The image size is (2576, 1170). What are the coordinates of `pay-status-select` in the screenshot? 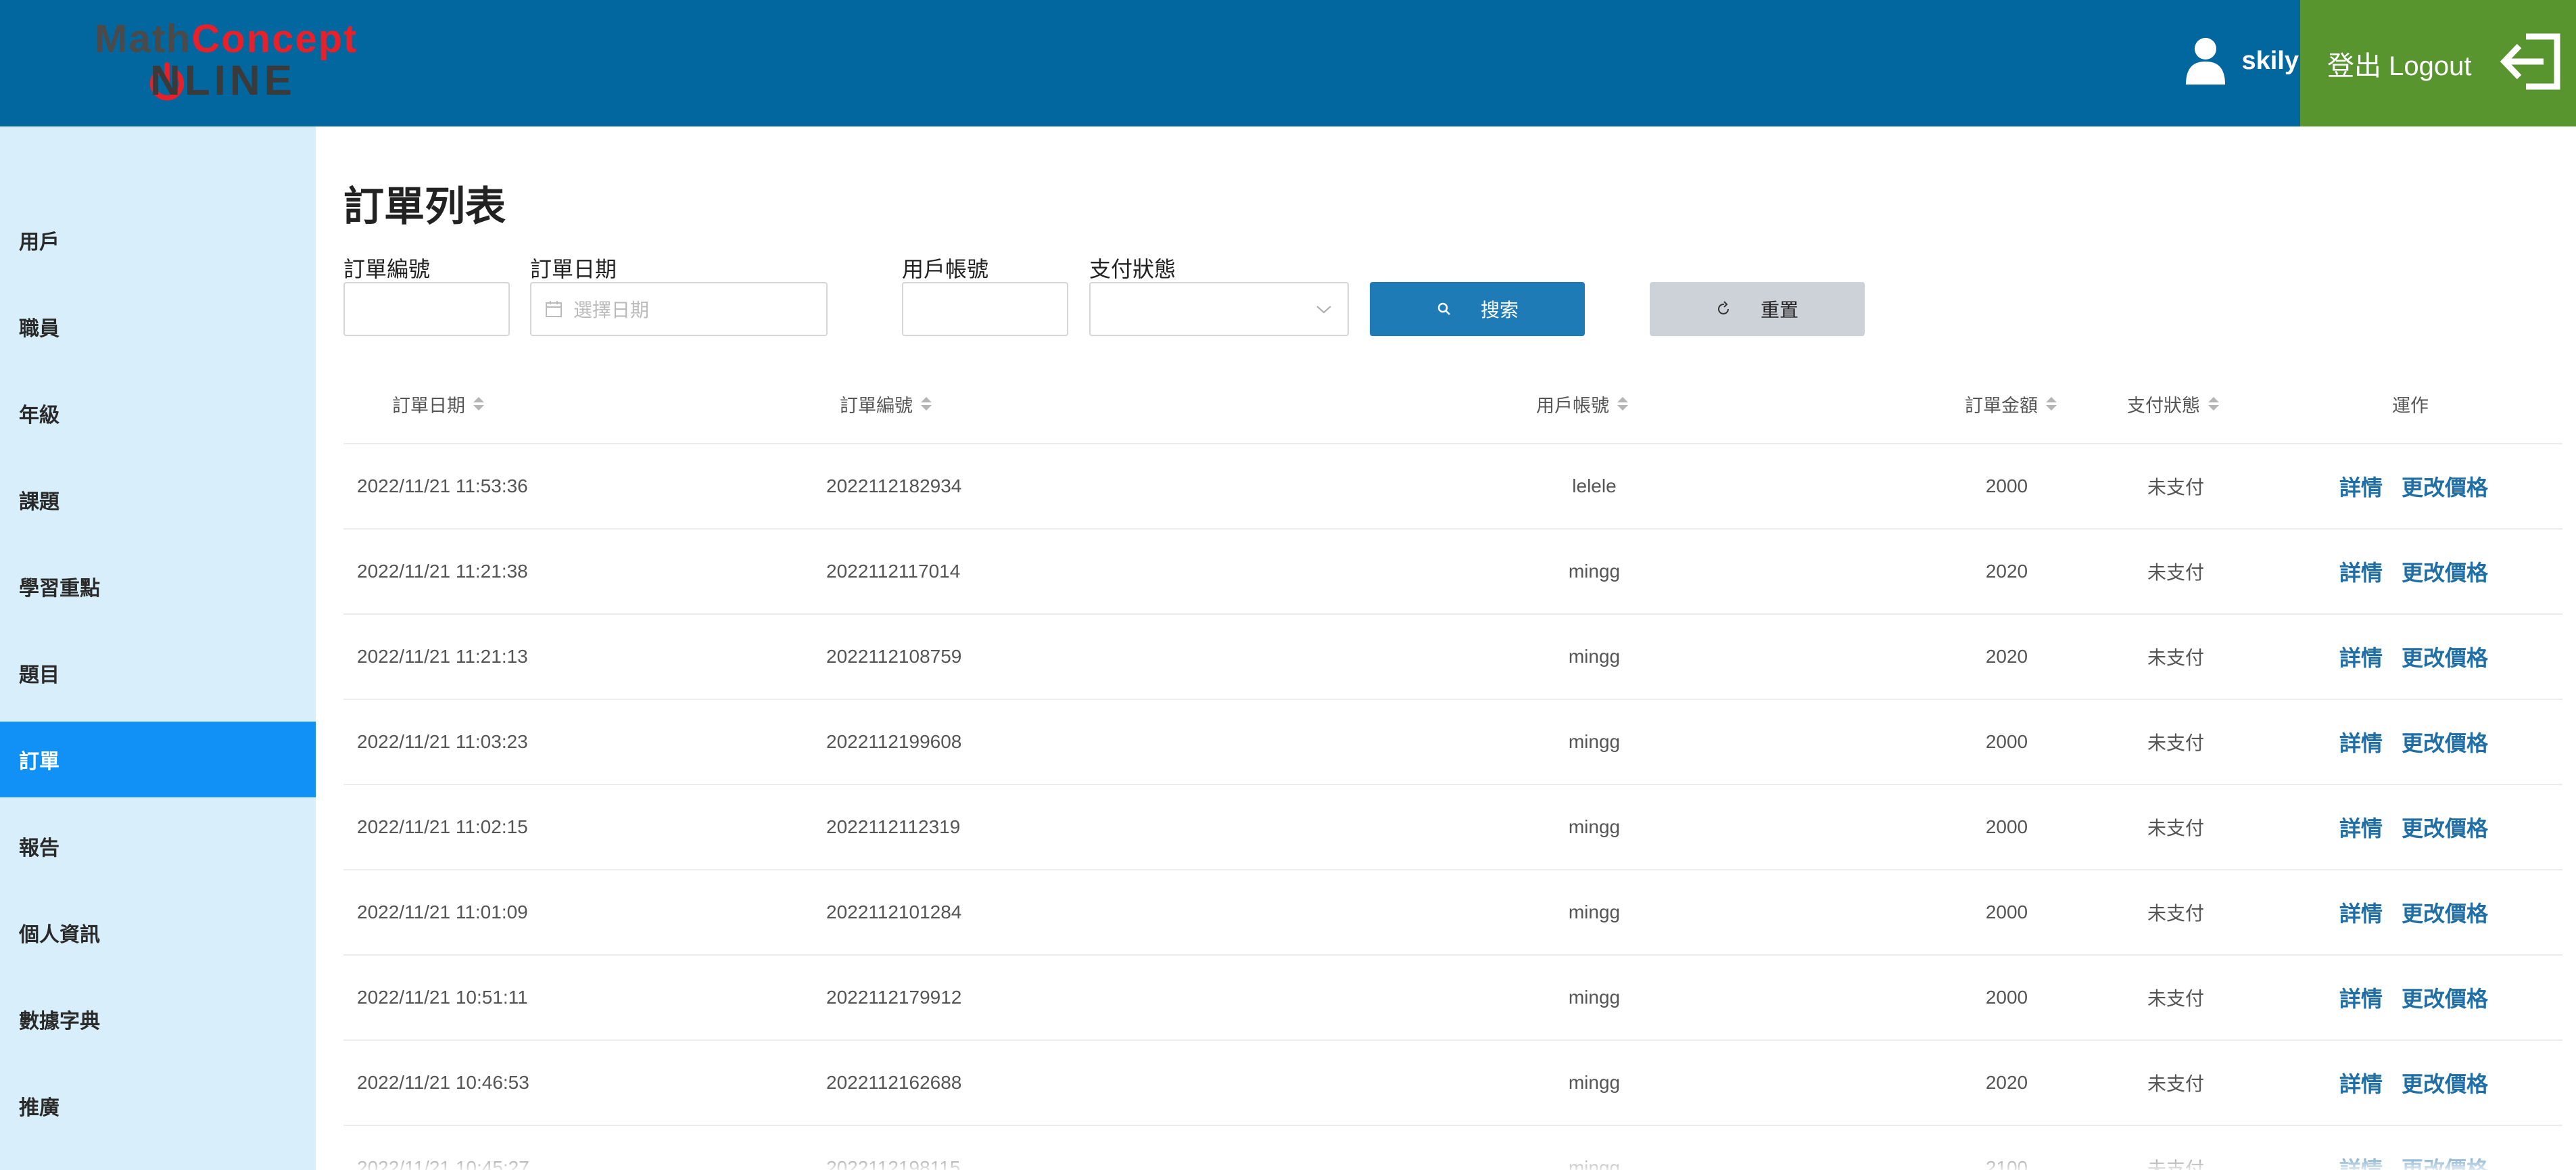 It's located at (1219, 309).